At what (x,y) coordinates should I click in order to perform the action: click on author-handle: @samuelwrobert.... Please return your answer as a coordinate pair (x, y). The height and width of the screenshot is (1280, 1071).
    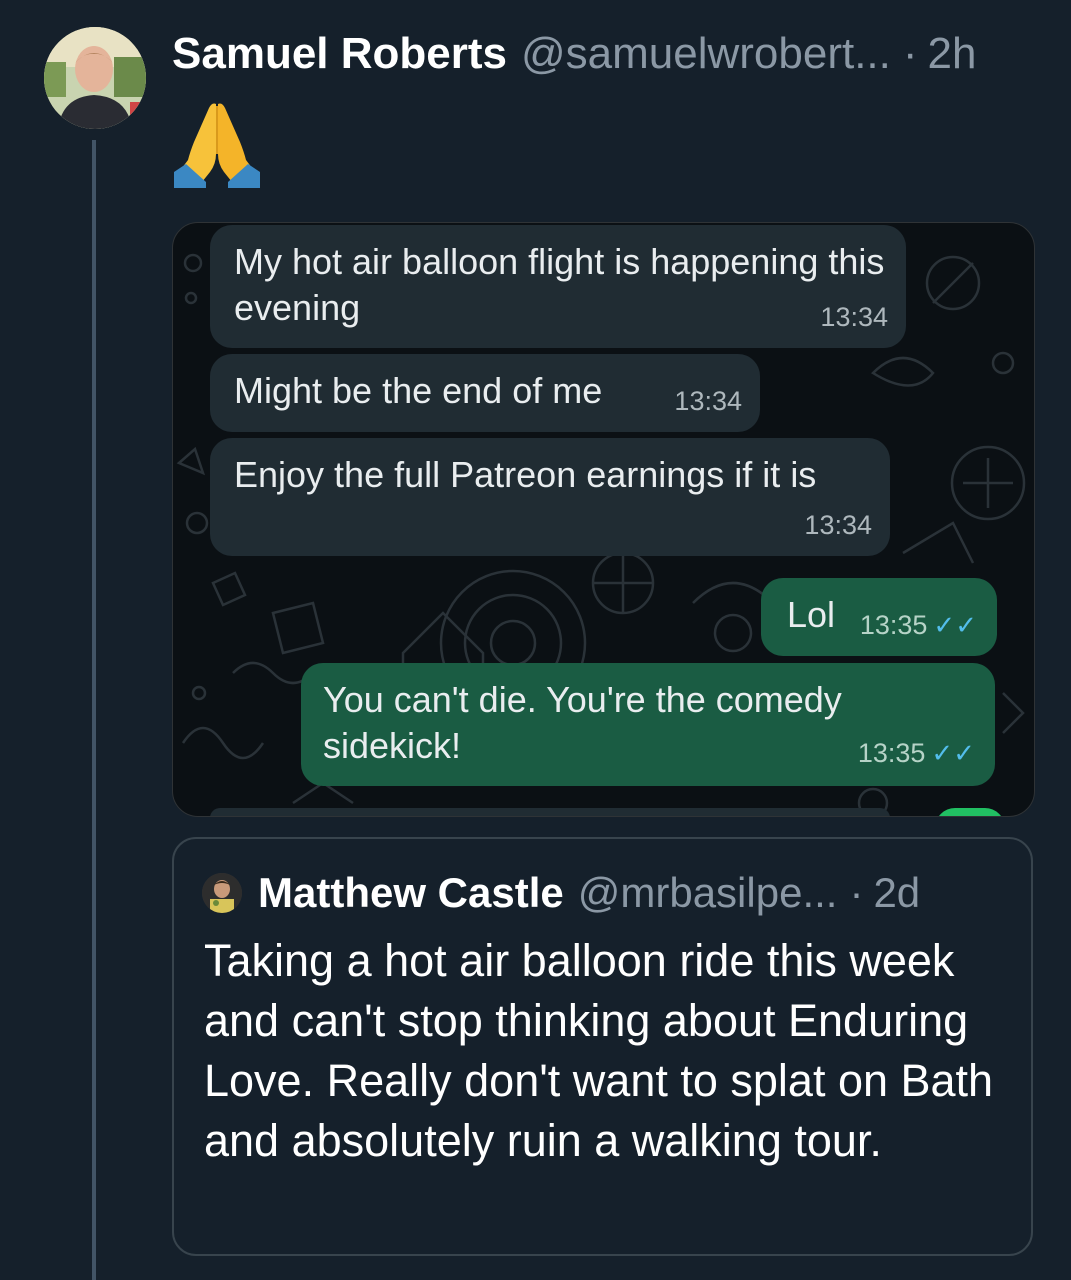
    Looking at the image, I should click on (706, 54).